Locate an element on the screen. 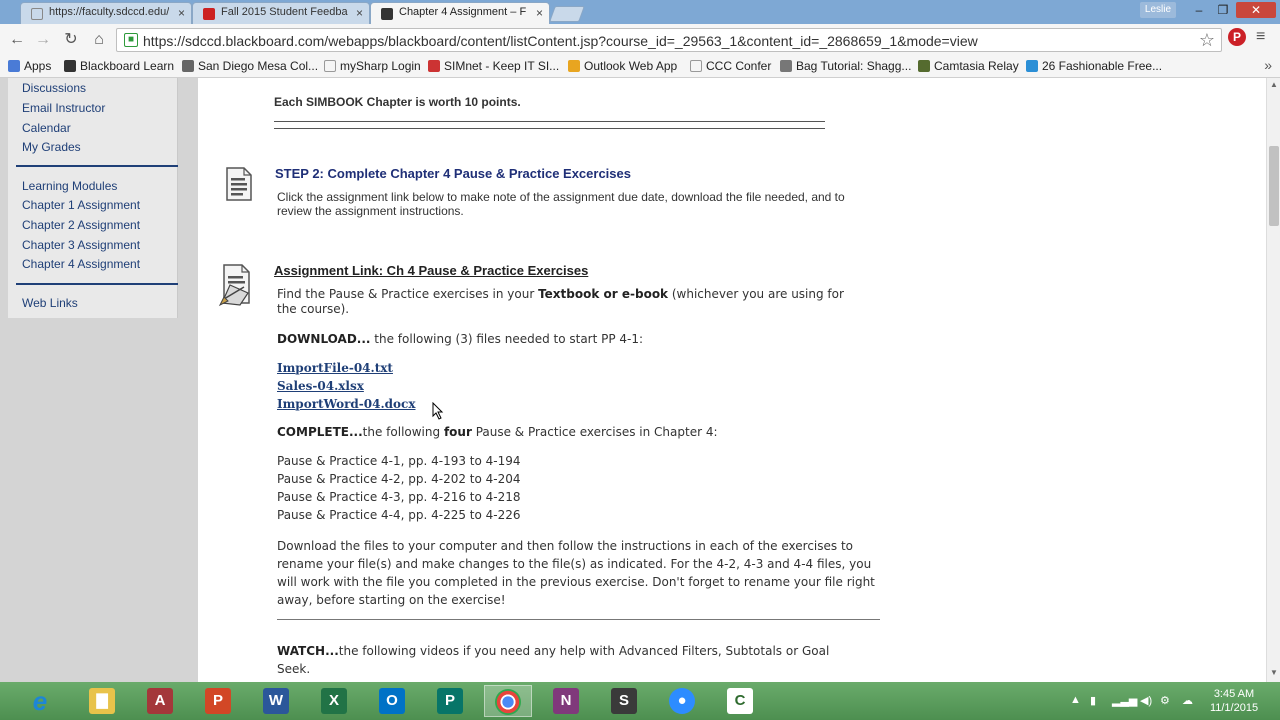 This screenshot has height=720, width=1280. sidebar-item-my-grades: My Grades is located at coordinates (51, 147).